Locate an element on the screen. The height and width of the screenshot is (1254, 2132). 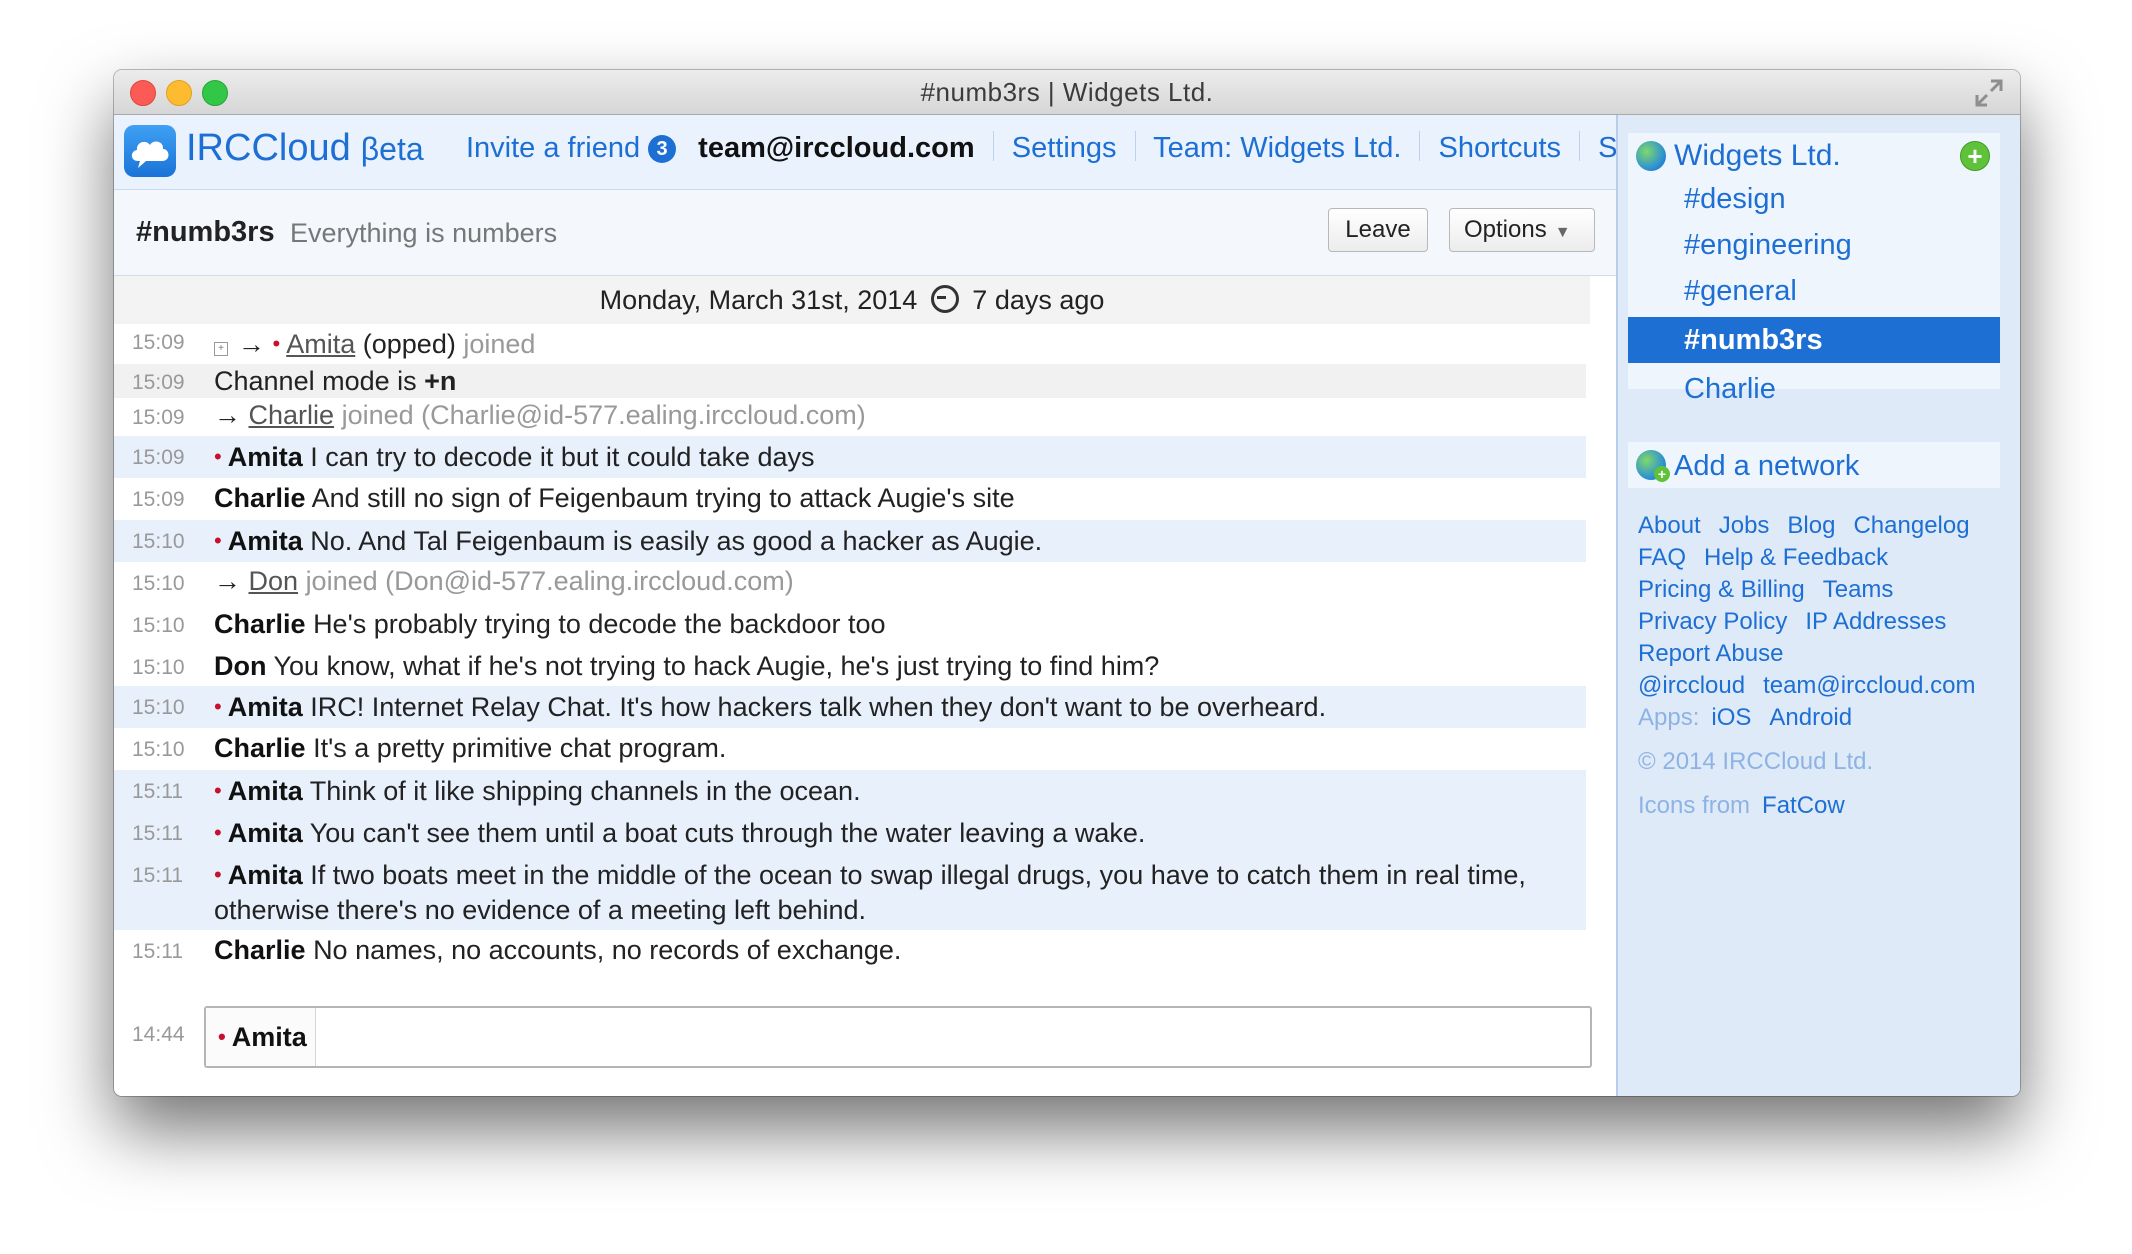
message-text: Channel mode is is located at coordinates (319, 381).